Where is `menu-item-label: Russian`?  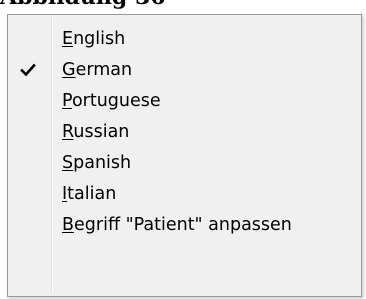
menu-item-label: Russian is located at coordinates (96, 132).